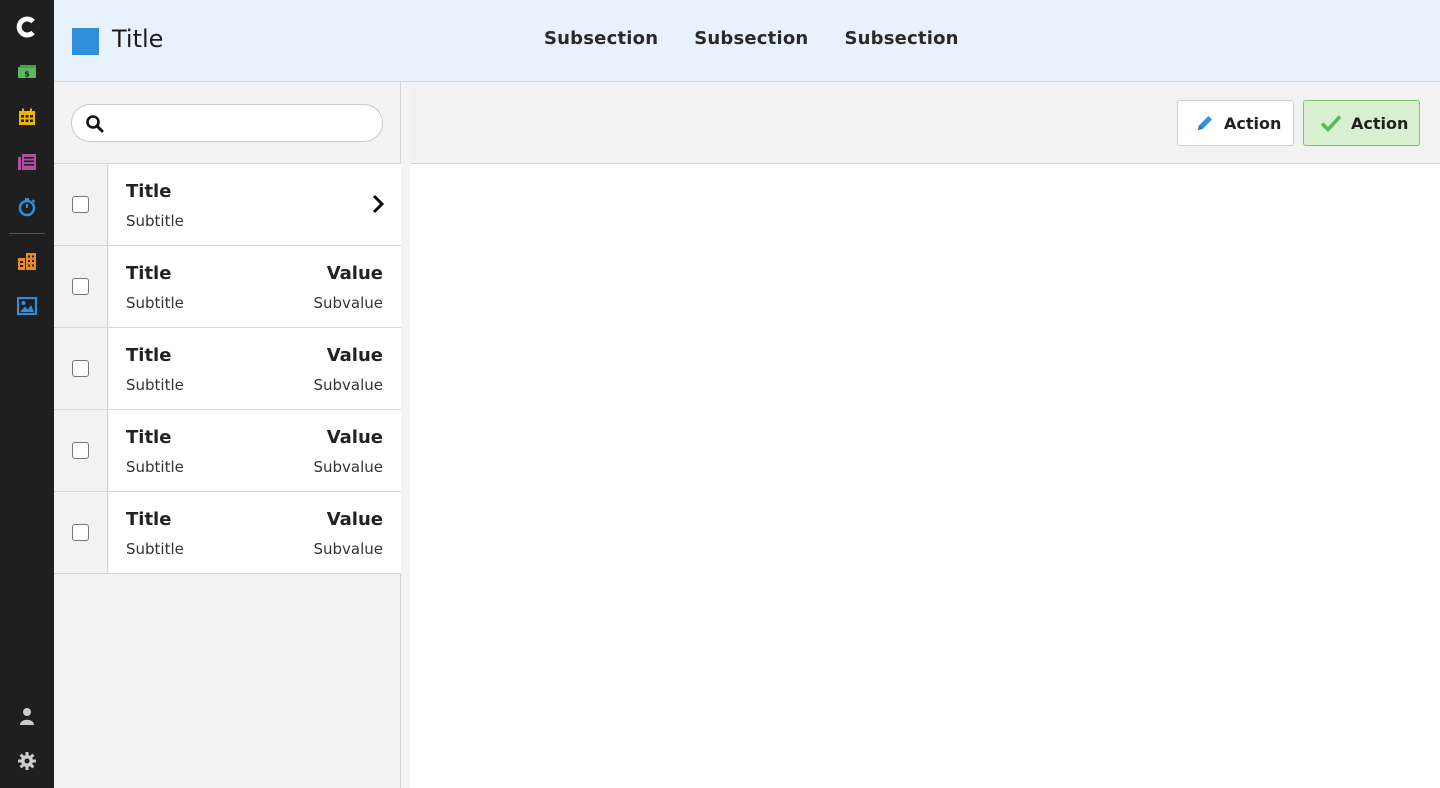 The image size is (1440, 788). What do you see at coordinates (601, 38) in the screenshot?
I see `subsection-tab-1: Subsection` at bounding box center [601, 38].